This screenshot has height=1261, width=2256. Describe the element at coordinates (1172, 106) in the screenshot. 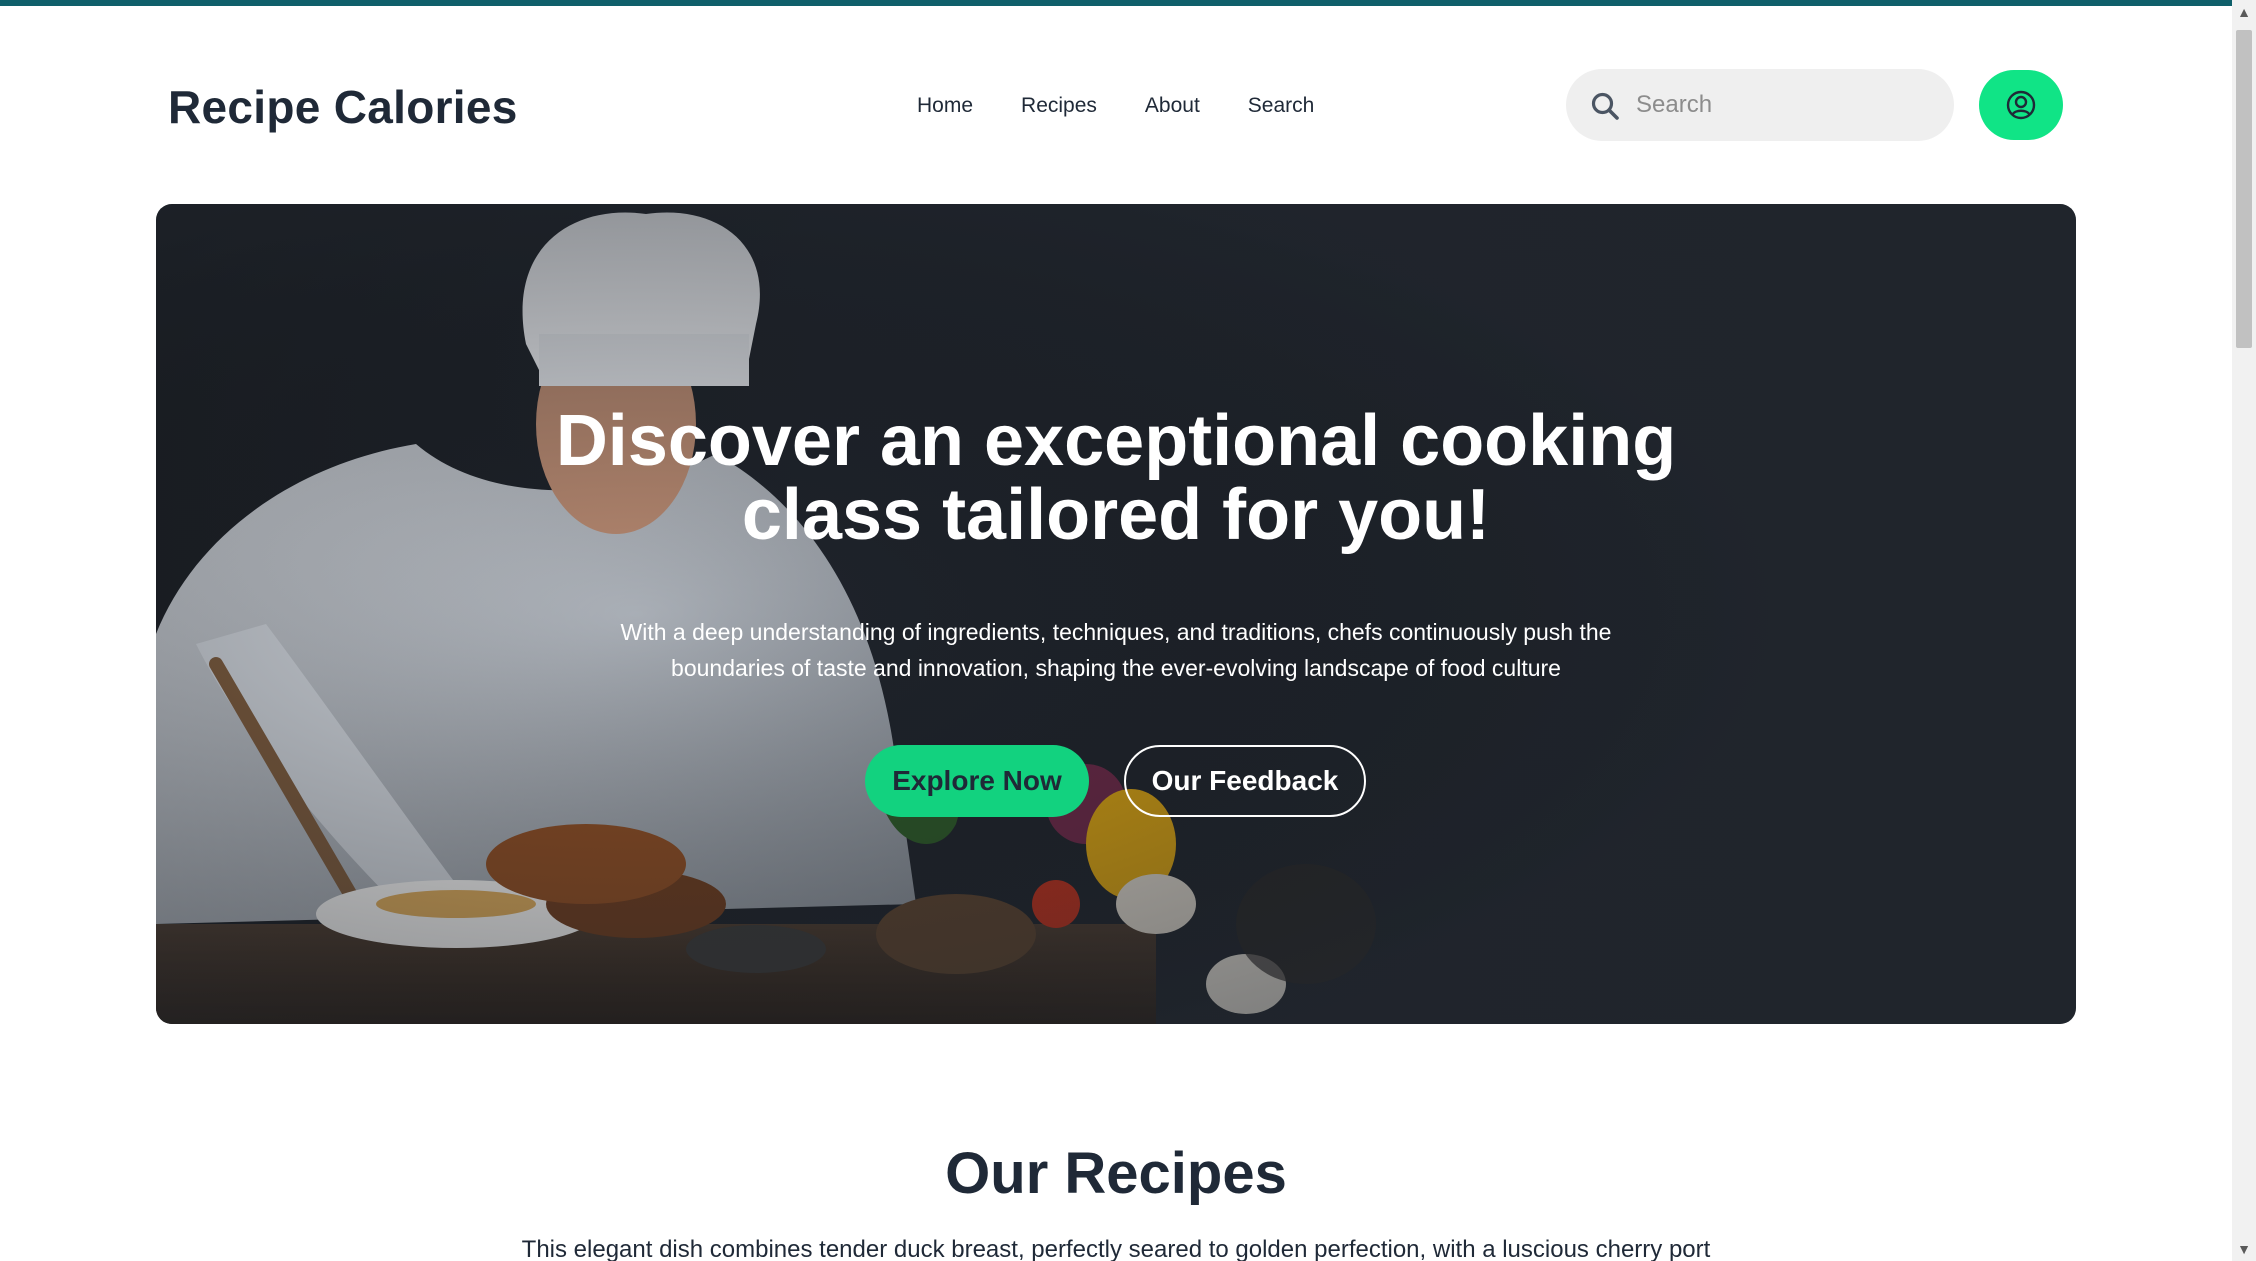

I see `nav-item-about: About` at that location.